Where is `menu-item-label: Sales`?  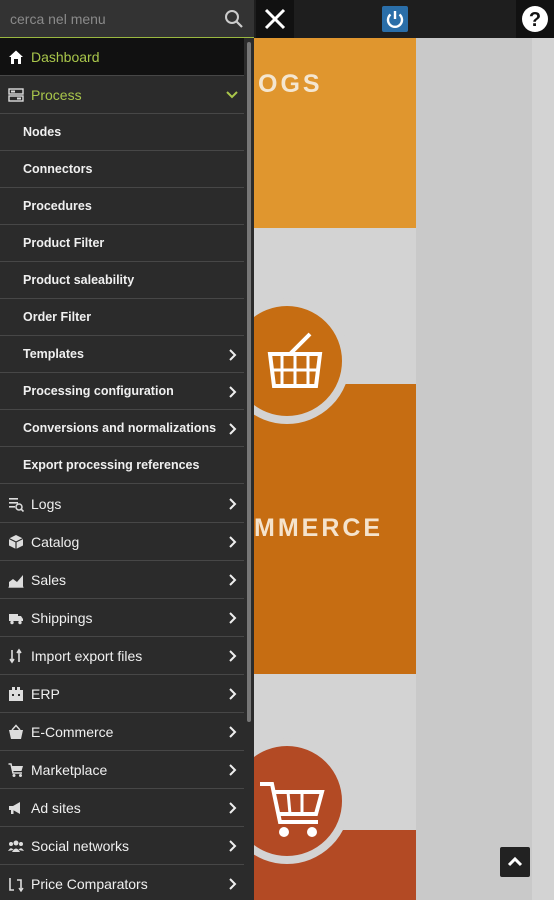
menu-item-label: Sales is located at coordinates (49, 580).